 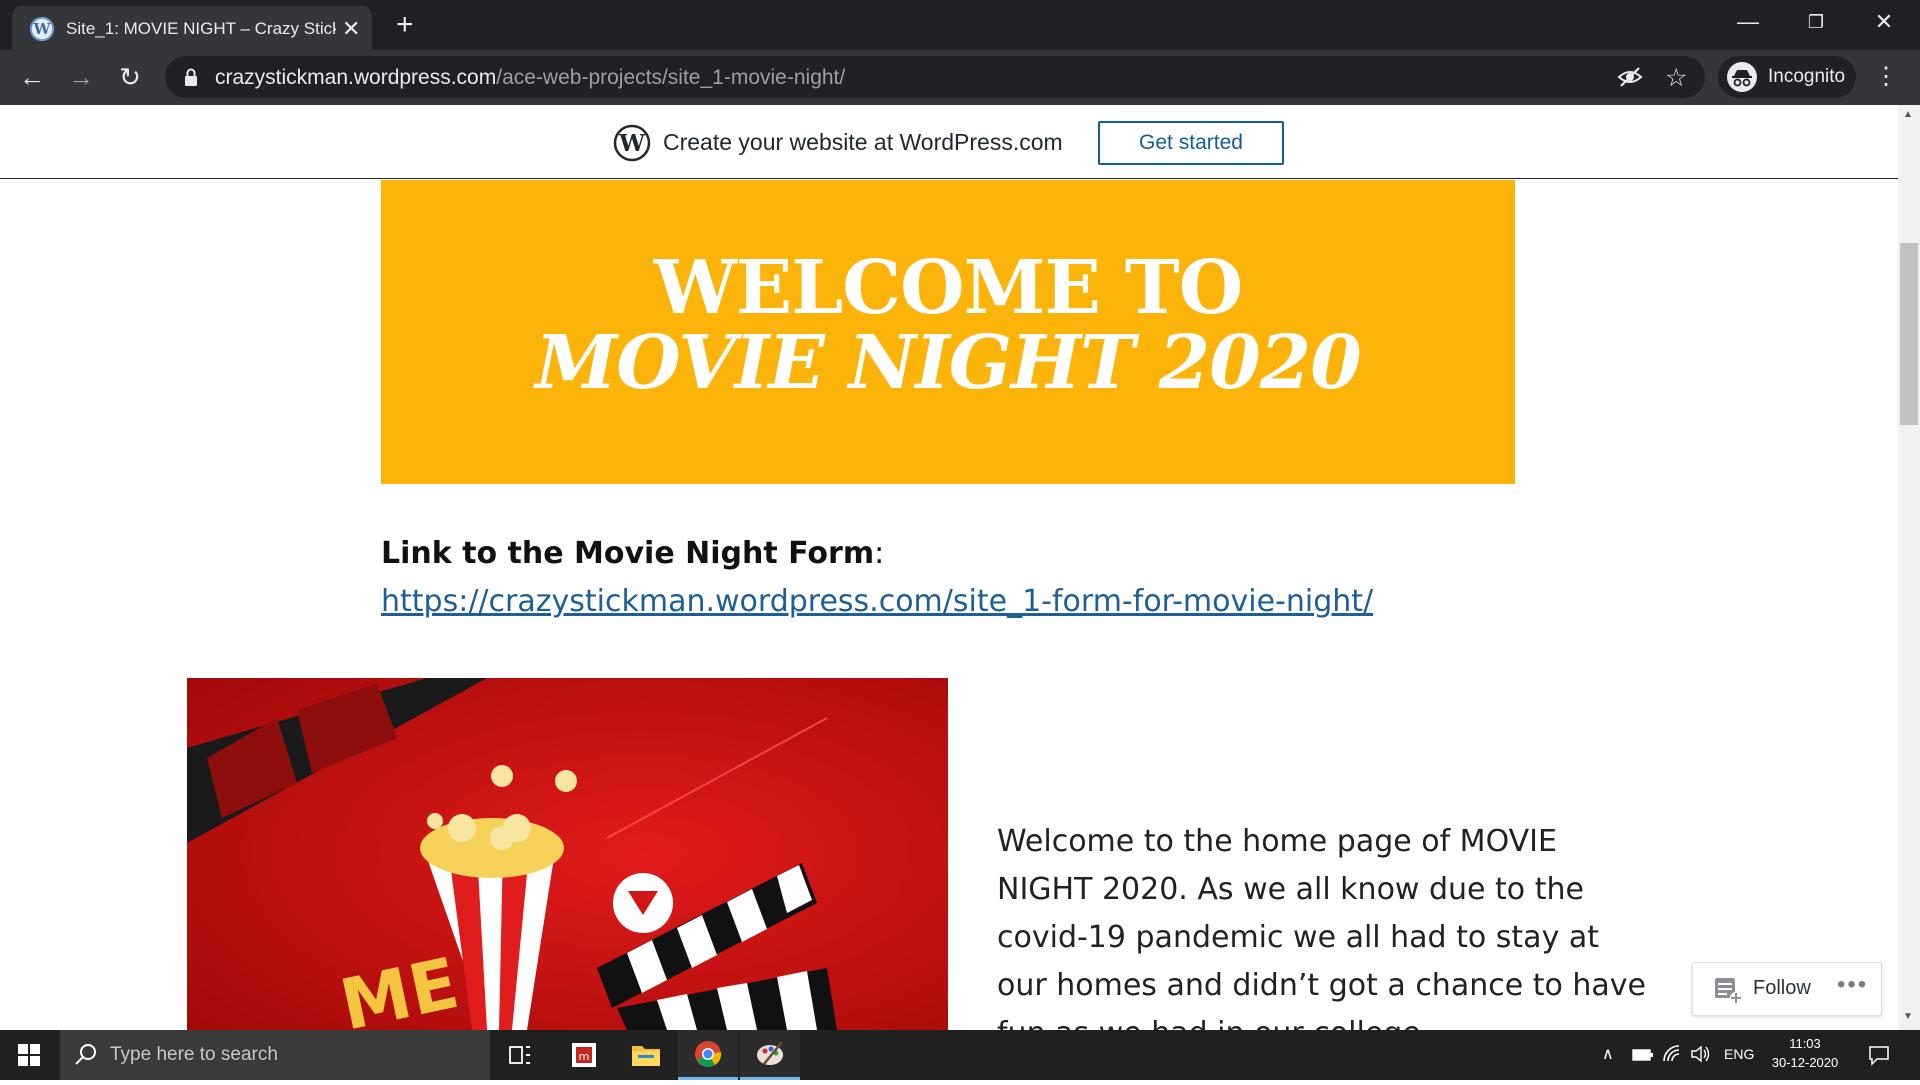 I want to click on tab-title: Site_1: MOVIE NIGHT – Crazy Stickm, so click(x=201, y=28).